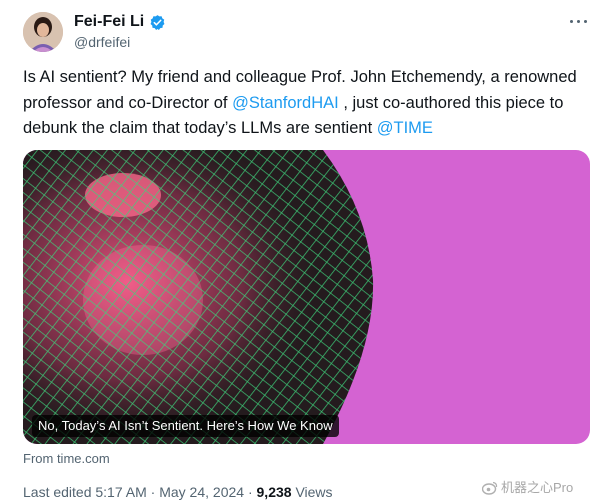  I want to click on author-avatar, so click(43, 32).